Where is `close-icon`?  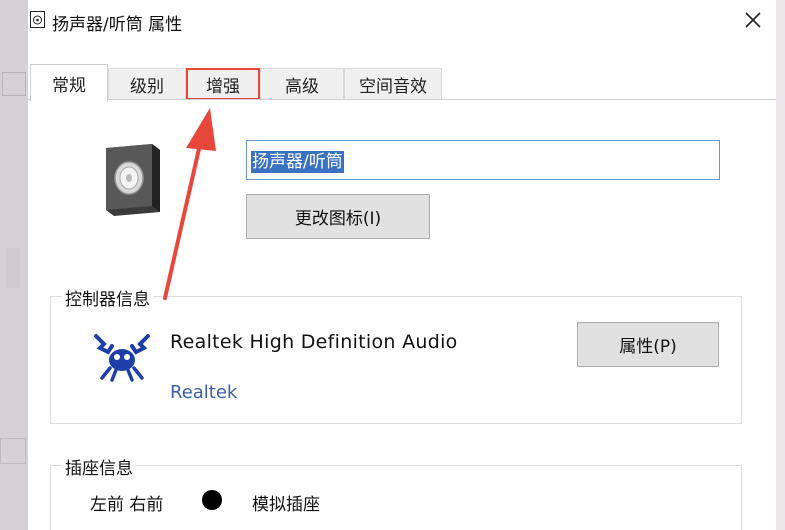
close-icon is located at coordinates (753, 20).